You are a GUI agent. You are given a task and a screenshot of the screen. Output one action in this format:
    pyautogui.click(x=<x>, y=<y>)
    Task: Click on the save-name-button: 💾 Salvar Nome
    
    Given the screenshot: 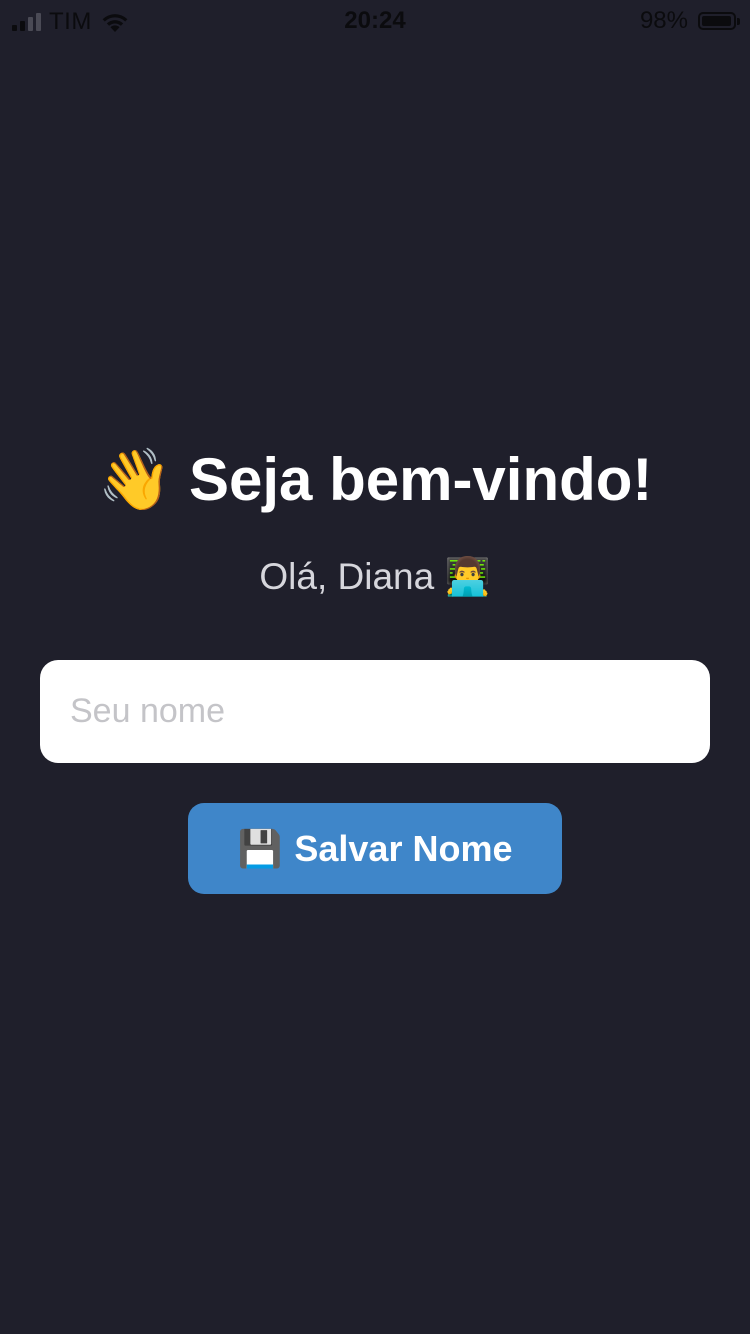 What is the action you would take?
    pyautogui.click(x=375, y=848)
    